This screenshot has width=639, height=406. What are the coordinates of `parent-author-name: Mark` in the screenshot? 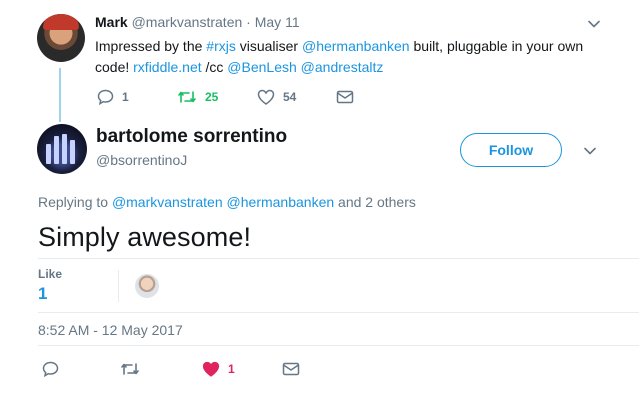 It's located at (111, 22).